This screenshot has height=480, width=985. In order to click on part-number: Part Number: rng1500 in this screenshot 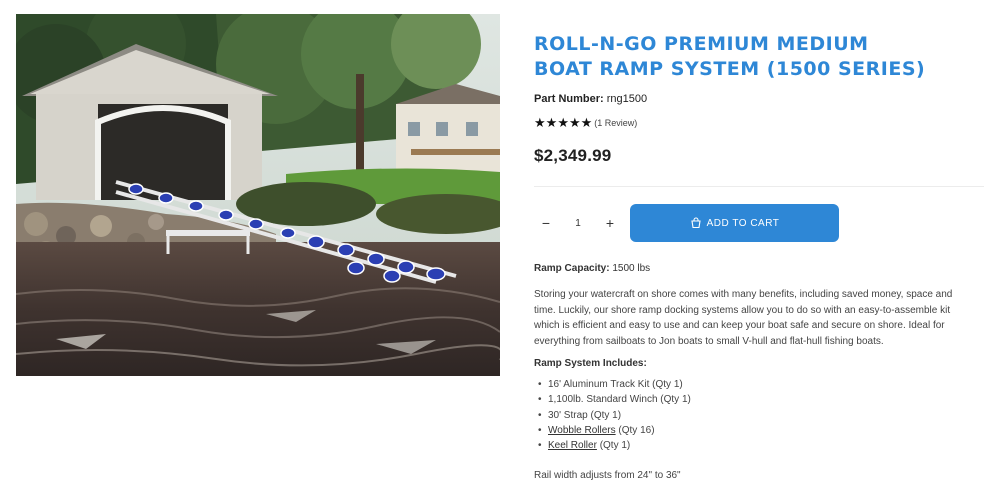, I will do `click(590, 99)`.